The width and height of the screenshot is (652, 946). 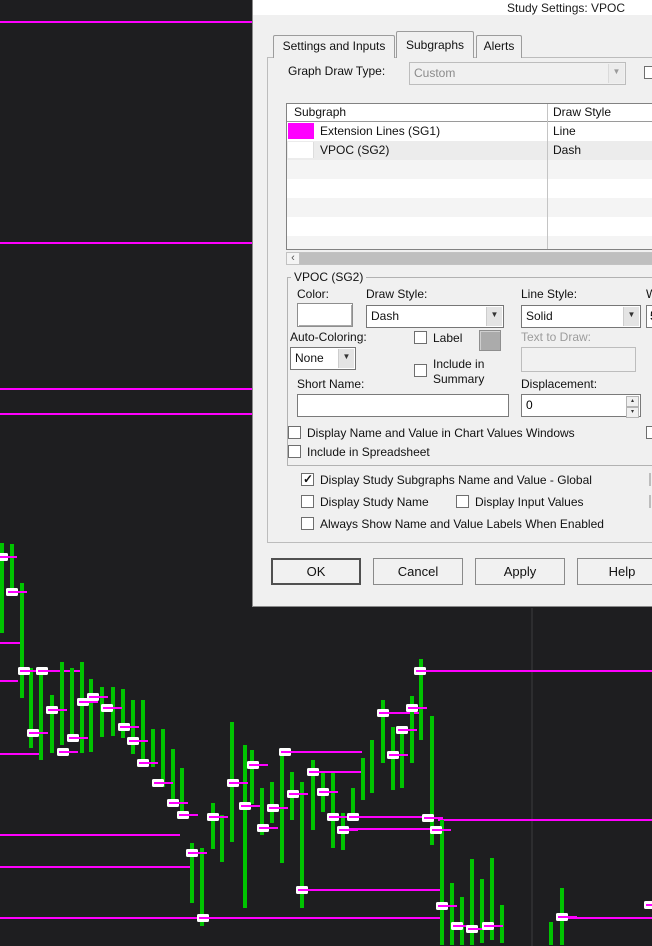 What do you see at coordinates (469, 131) in the screenshot?
I see `table-row-extension-lines: Extension Lines (SG1) Line` at bounding box center [469, 131].